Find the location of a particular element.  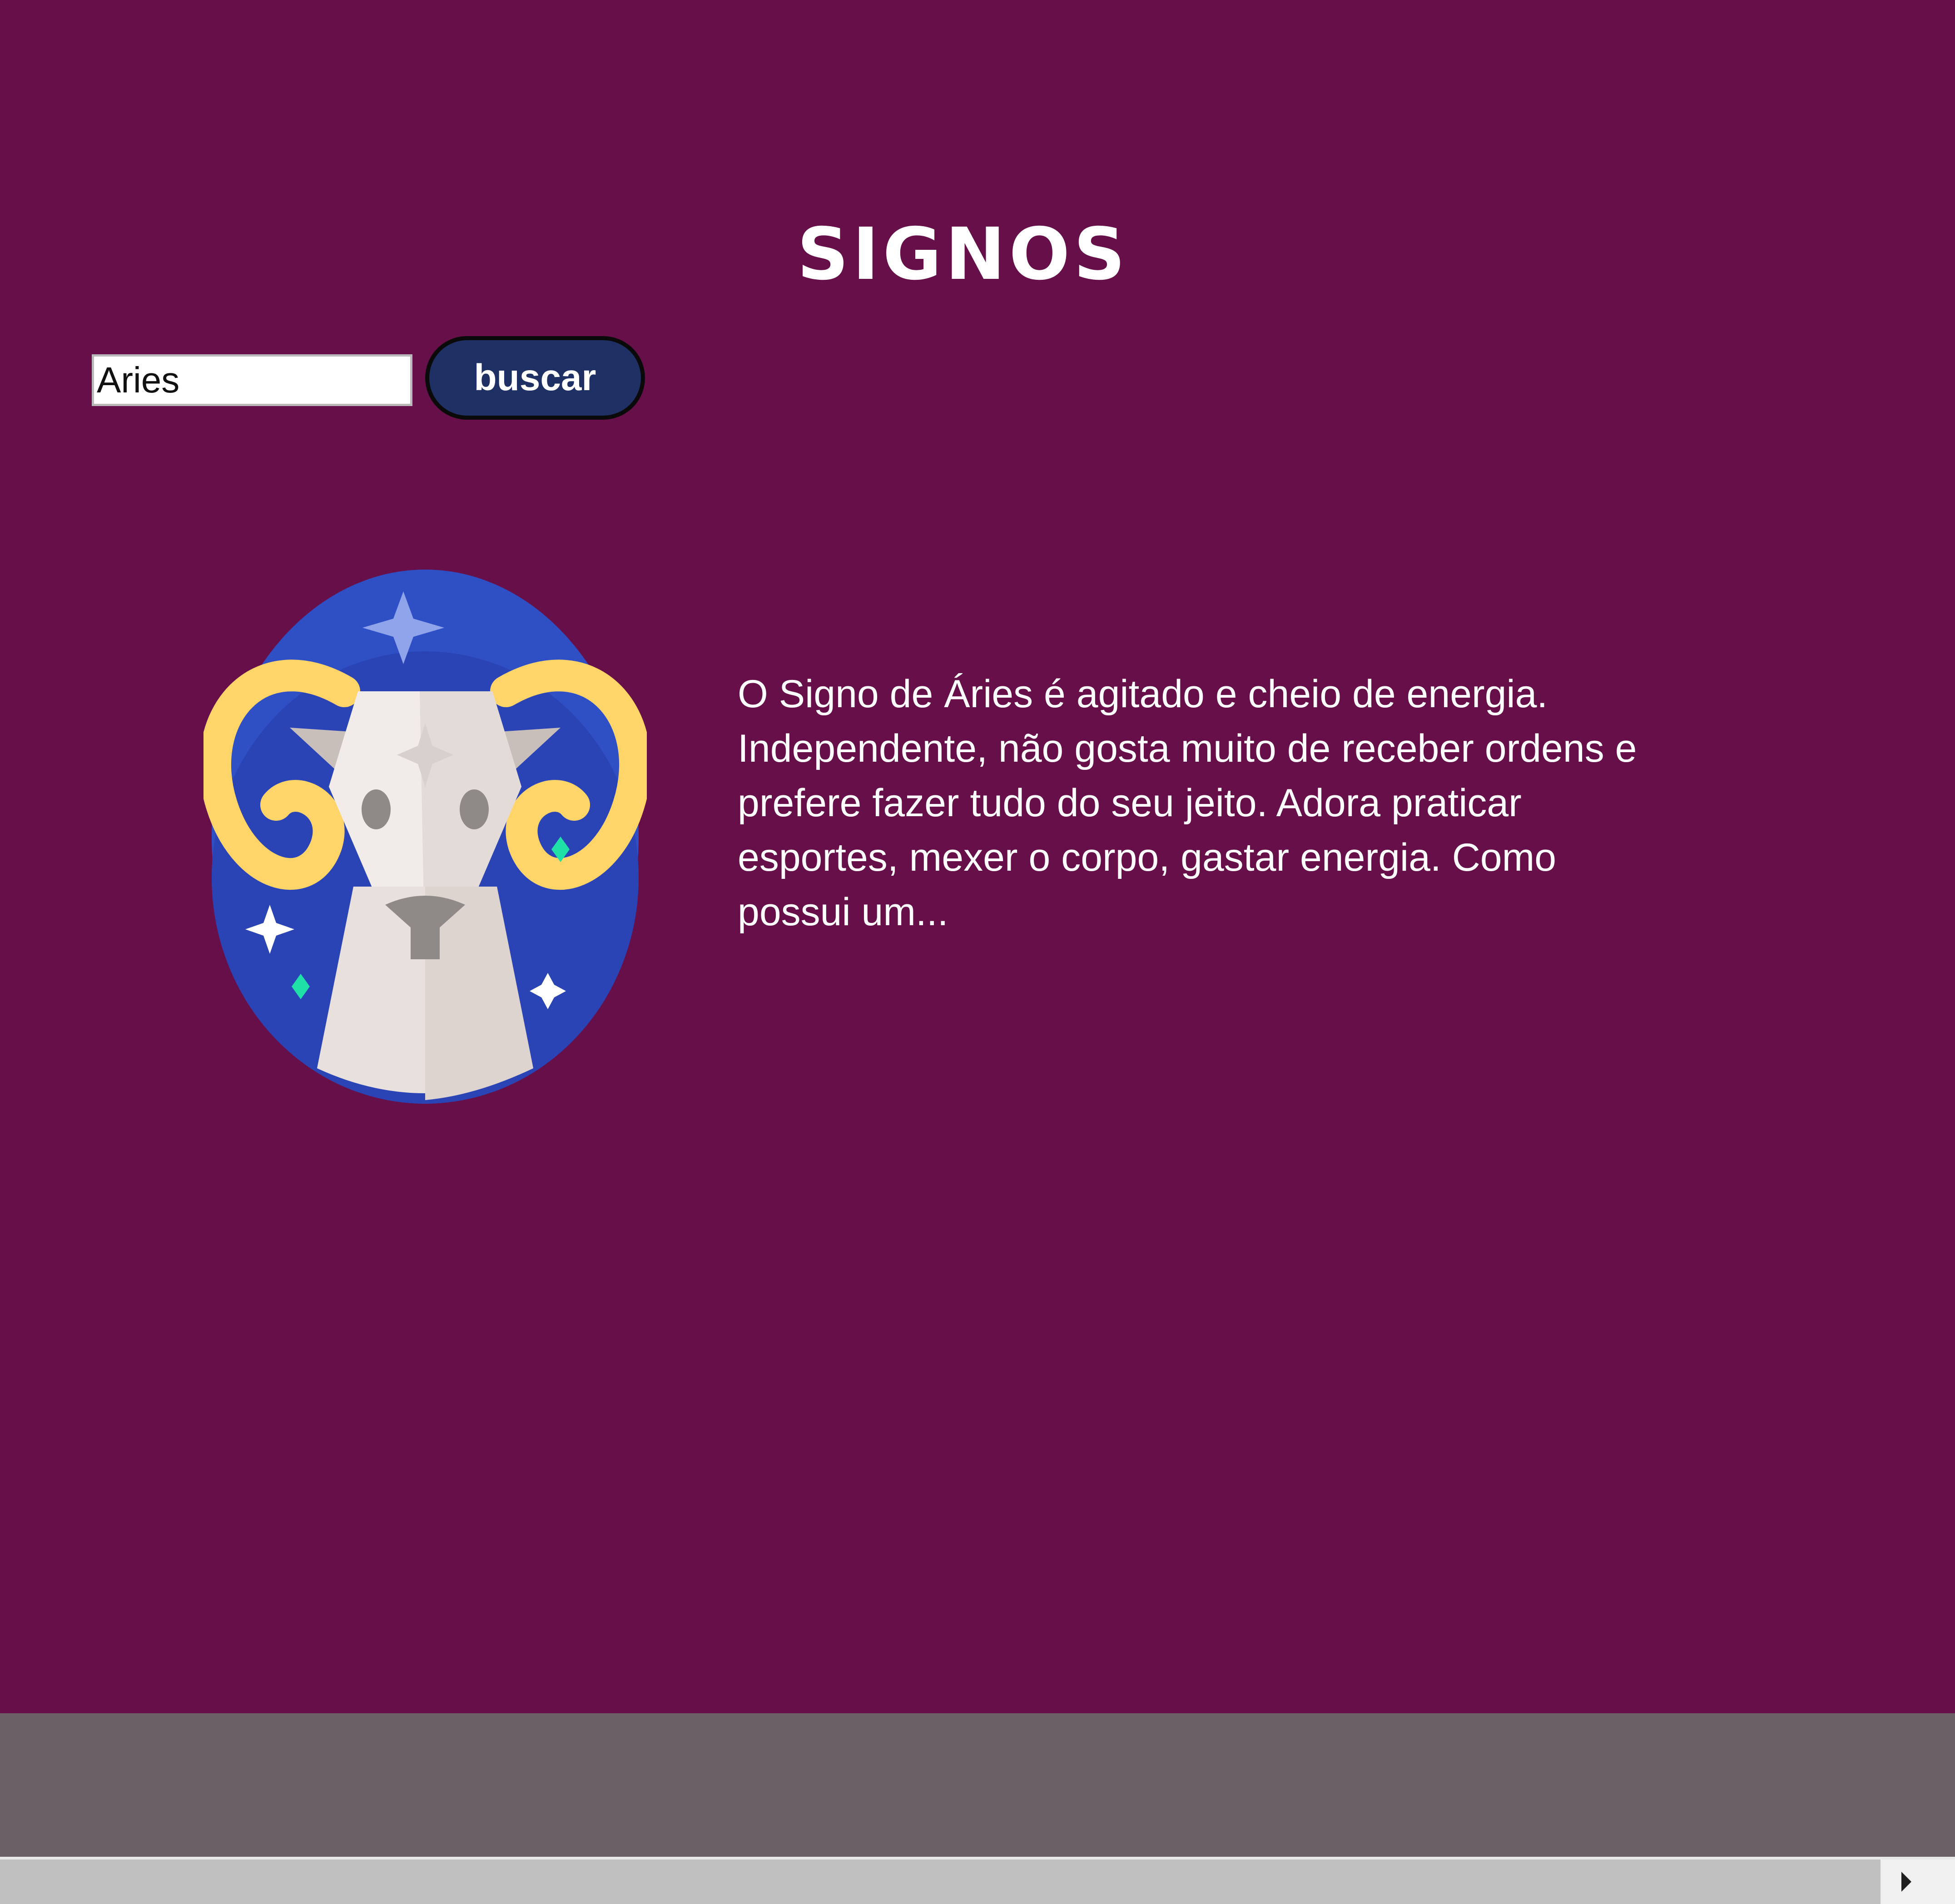

sign-search-input is located at coordinates (252, 380).